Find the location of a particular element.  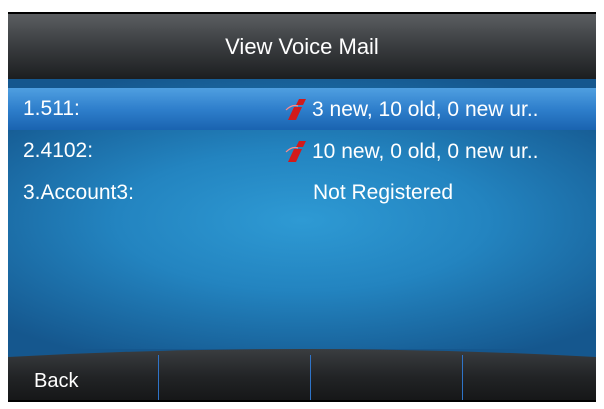

account-status: 10 new, 0 old, 0 new ur.. is located at coordinates (410, 152).